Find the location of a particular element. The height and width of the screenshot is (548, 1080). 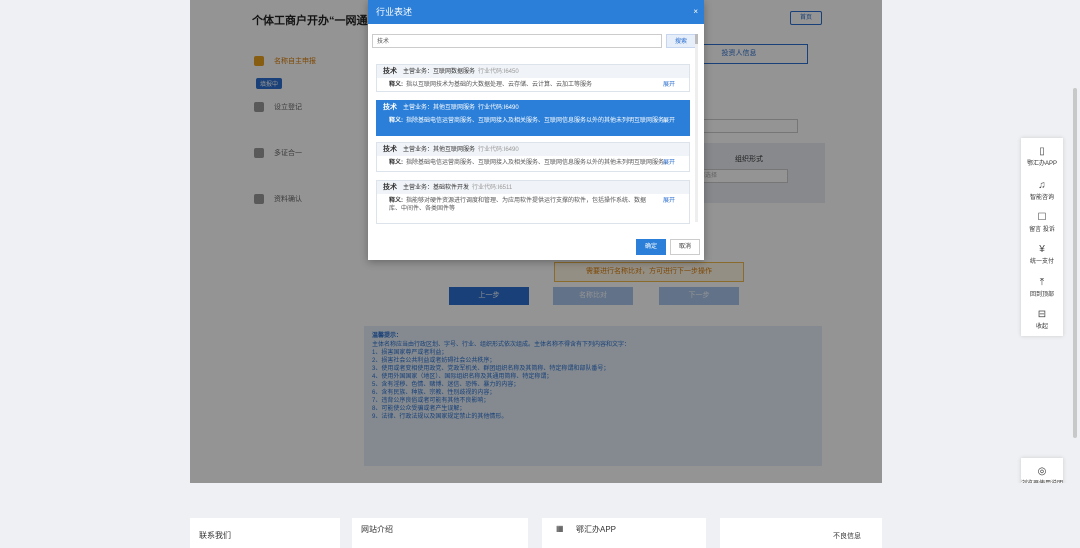

footer-site-intro: 网站介绍 is located at coordinates (377, 529).